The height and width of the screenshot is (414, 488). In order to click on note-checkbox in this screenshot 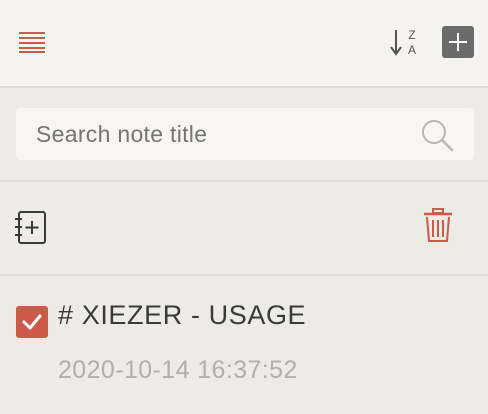, I will do `click(32, 322)`.